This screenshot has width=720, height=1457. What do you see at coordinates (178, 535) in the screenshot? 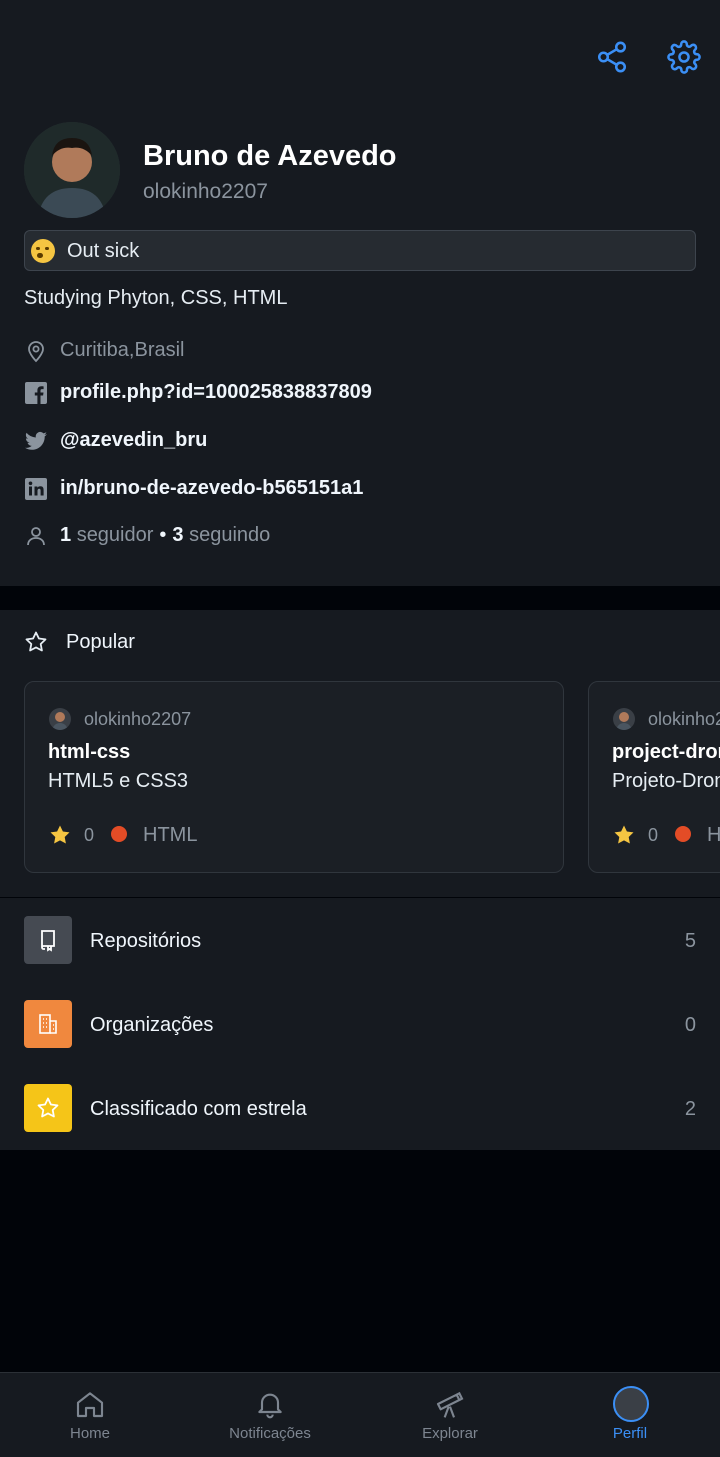
I see `following-count: 3` at bounding box center [178, 535].